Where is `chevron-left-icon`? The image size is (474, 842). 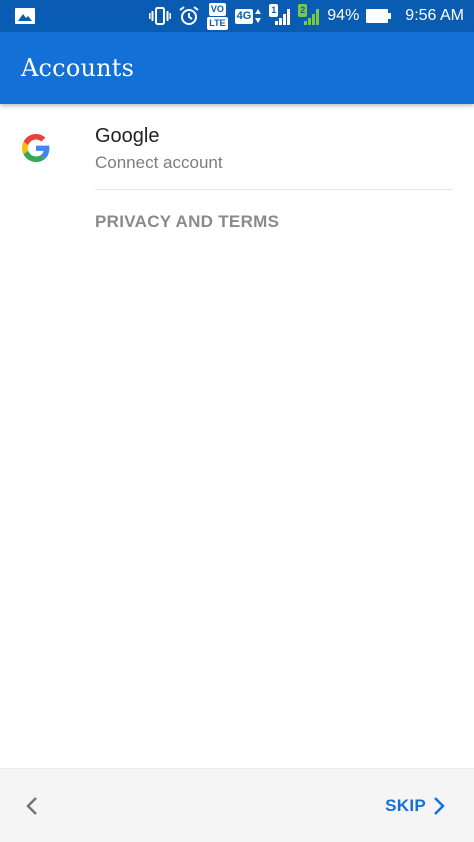
chevron-left-icon is located at coordinates (31, 806).